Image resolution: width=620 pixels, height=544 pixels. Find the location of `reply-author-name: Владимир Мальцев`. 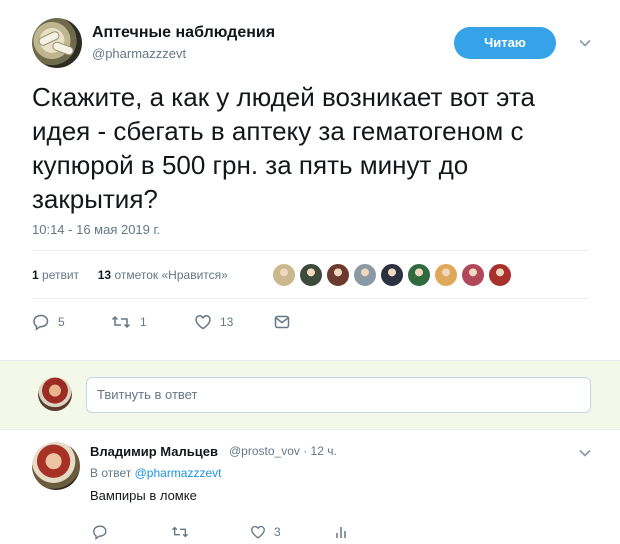

reply-author-name: Владимир Мальцев is located at coordinates (154, 451).